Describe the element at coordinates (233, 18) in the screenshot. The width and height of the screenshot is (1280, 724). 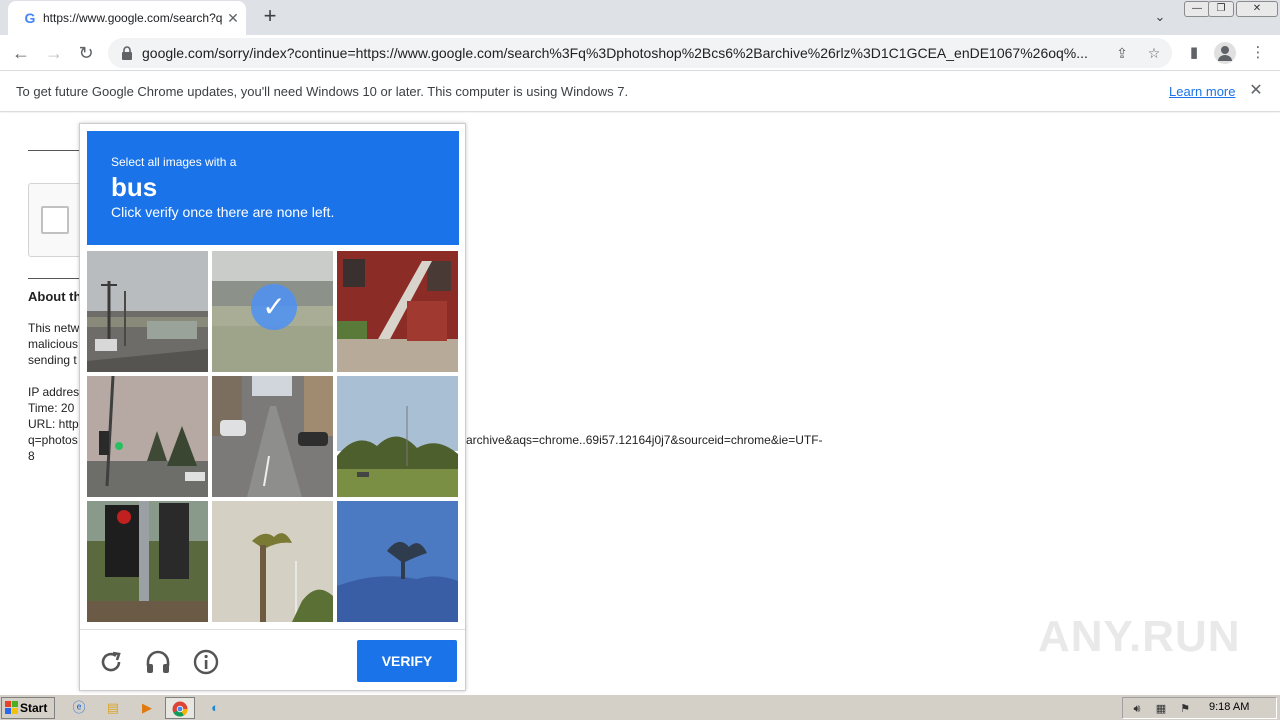
I see `tab-close-icon: ✕` at that location.